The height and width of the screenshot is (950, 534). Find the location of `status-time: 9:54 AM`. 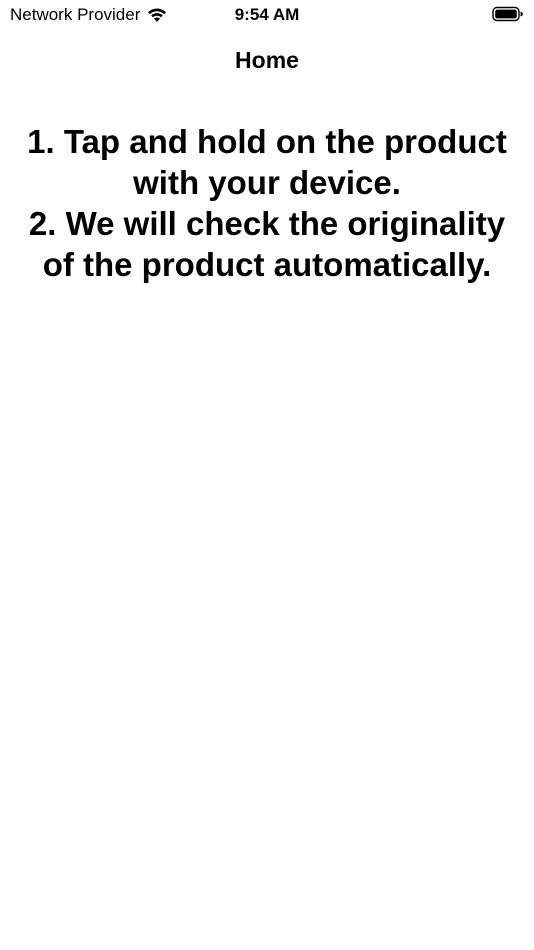

status-time: 9:54 AM is located at coordinates (267, 14).